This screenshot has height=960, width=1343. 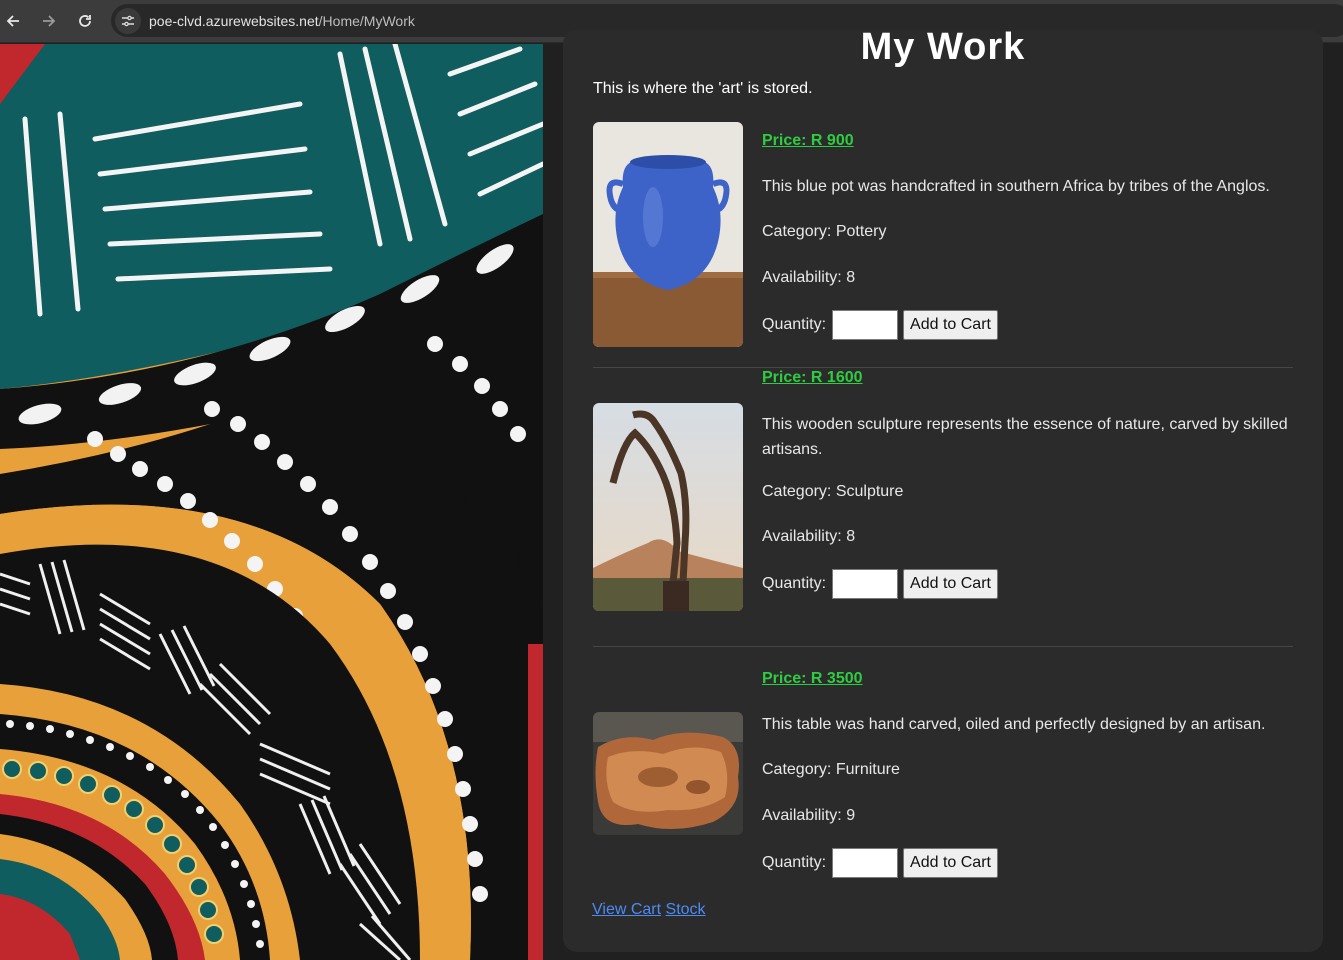 I want to click on furniture-image, so click(x=668, y=773).